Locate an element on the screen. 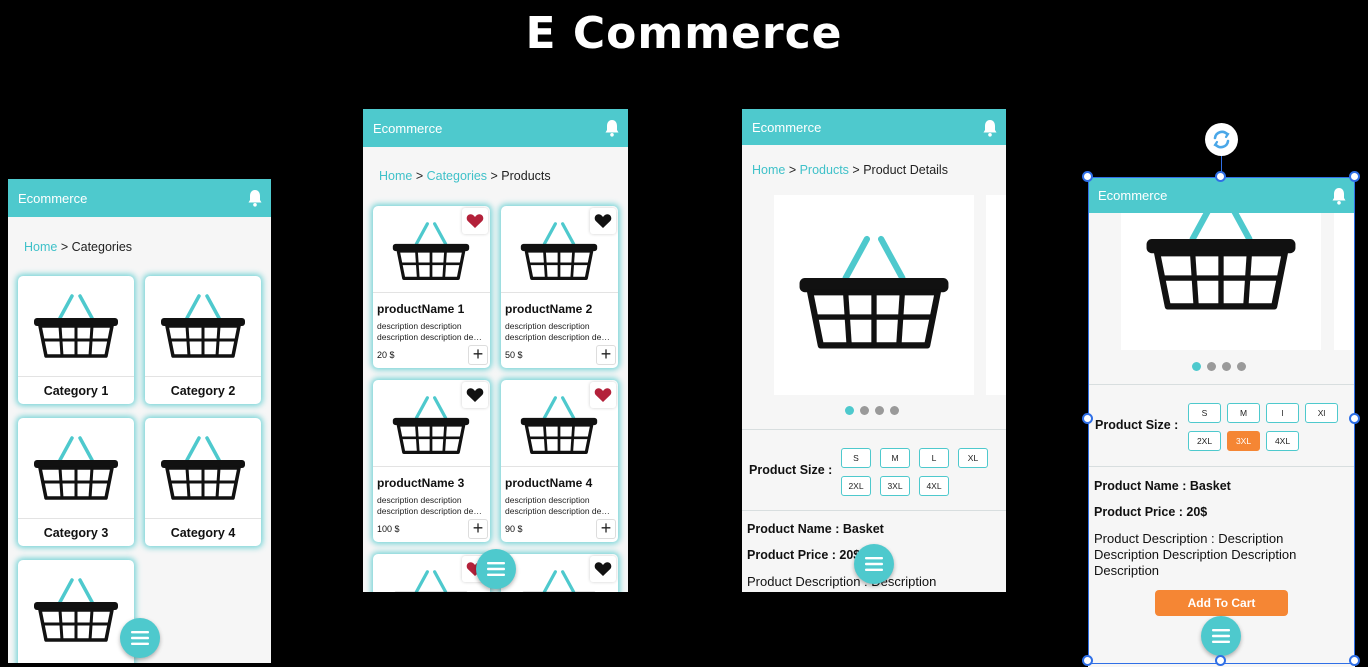 The height and width of the screenshot is (667, 1368). category-name: Category 3 is located at coordinates (76, 533).